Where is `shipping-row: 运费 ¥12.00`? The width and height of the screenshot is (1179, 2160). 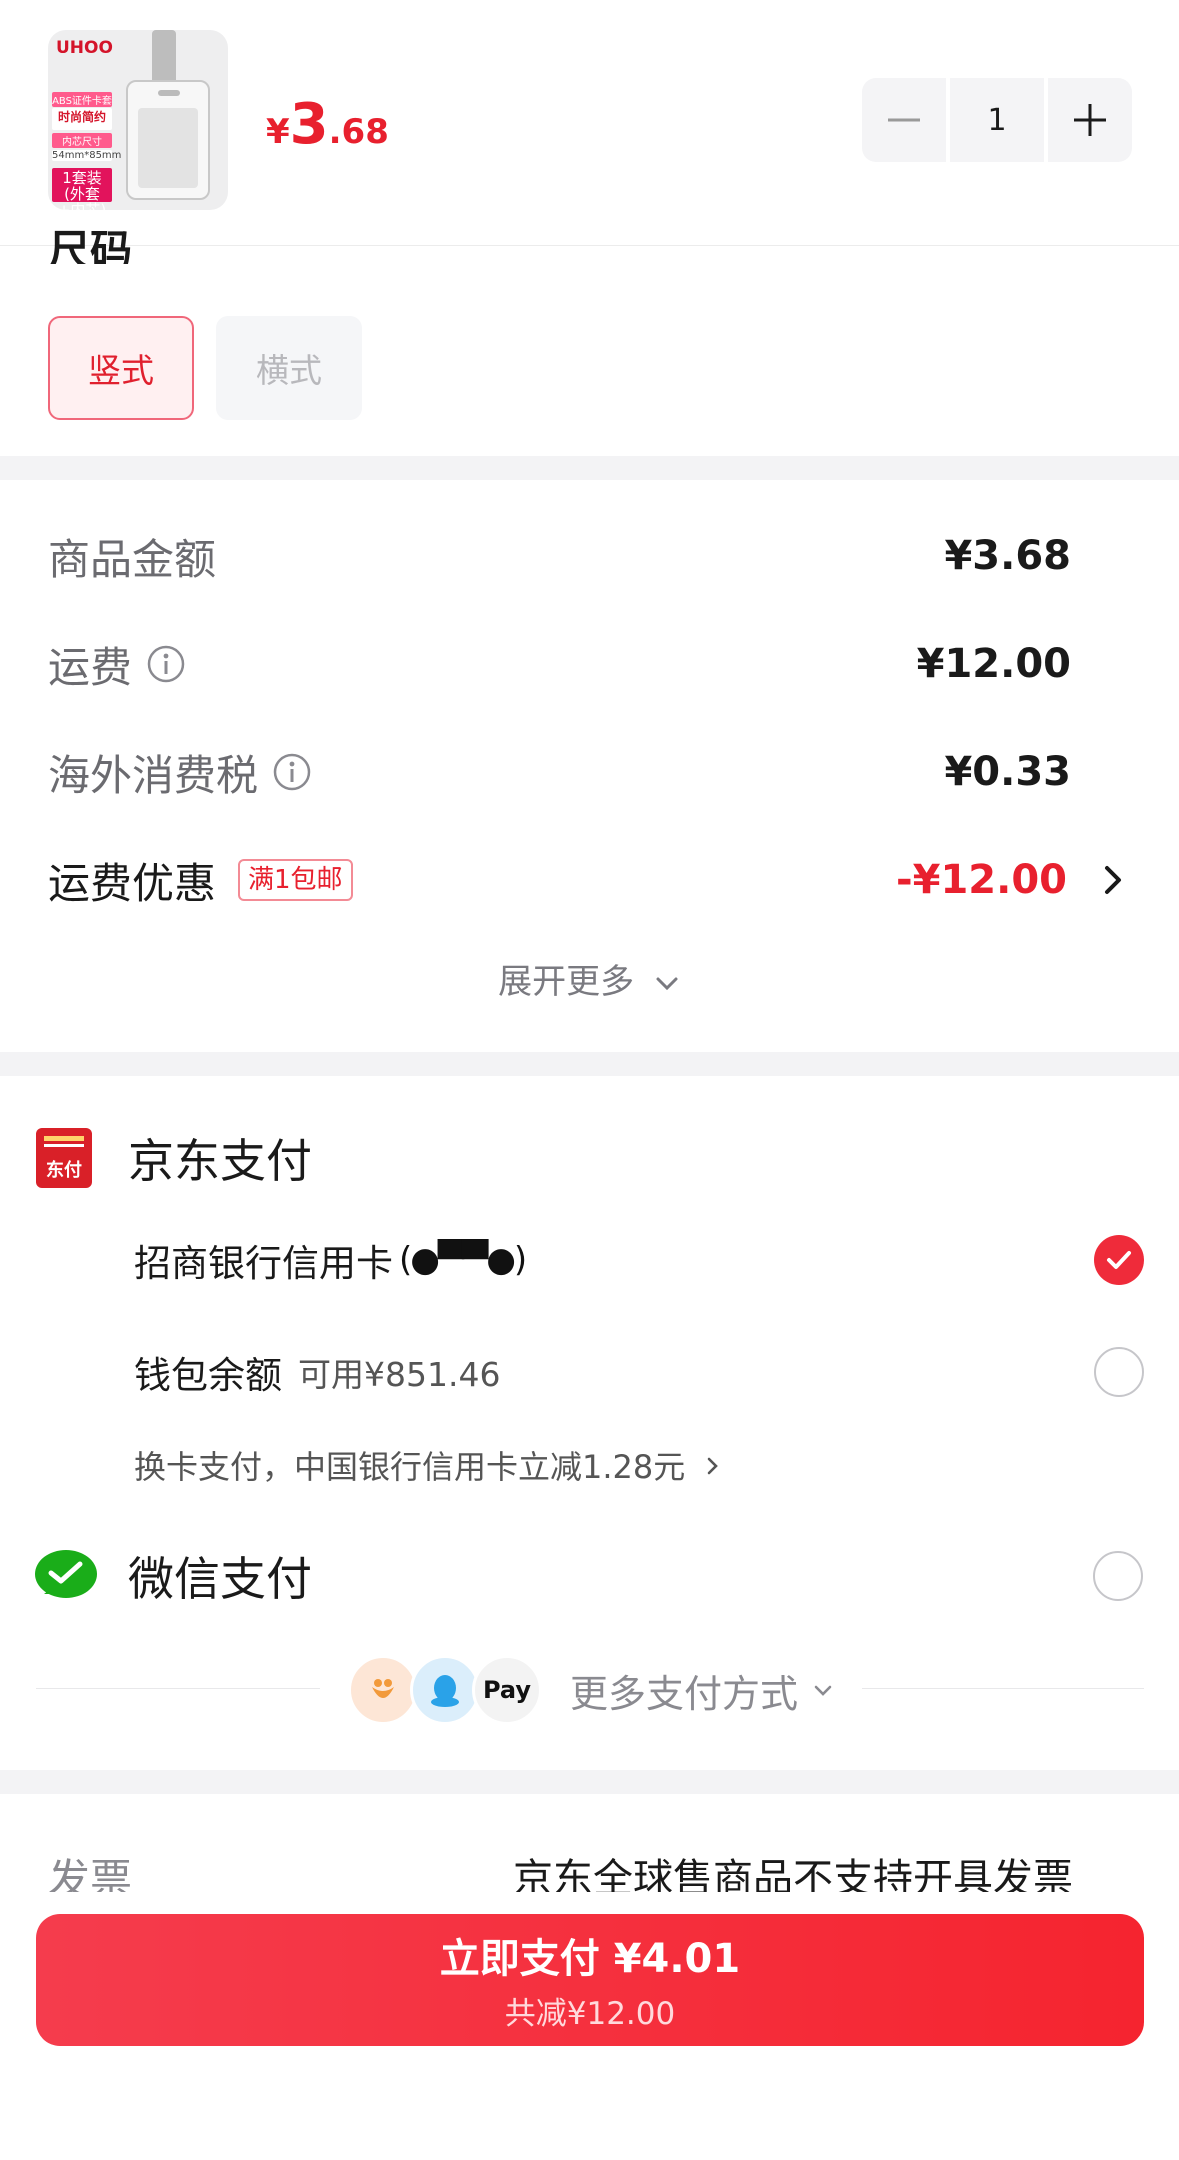
shipping-row: 运费 ¥12.00 is located at coordinates (588, 664).